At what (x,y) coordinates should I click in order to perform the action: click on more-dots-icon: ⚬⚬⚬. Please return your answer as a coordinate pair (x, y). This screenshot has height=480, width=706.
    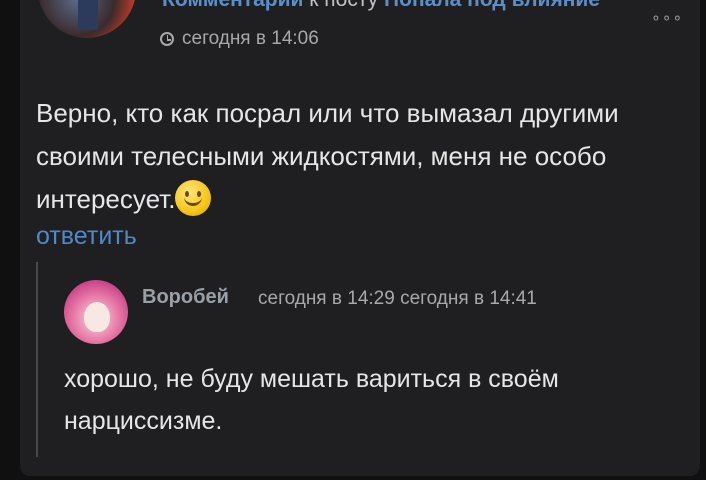
    Looking at the image, I should click on (666, 18).